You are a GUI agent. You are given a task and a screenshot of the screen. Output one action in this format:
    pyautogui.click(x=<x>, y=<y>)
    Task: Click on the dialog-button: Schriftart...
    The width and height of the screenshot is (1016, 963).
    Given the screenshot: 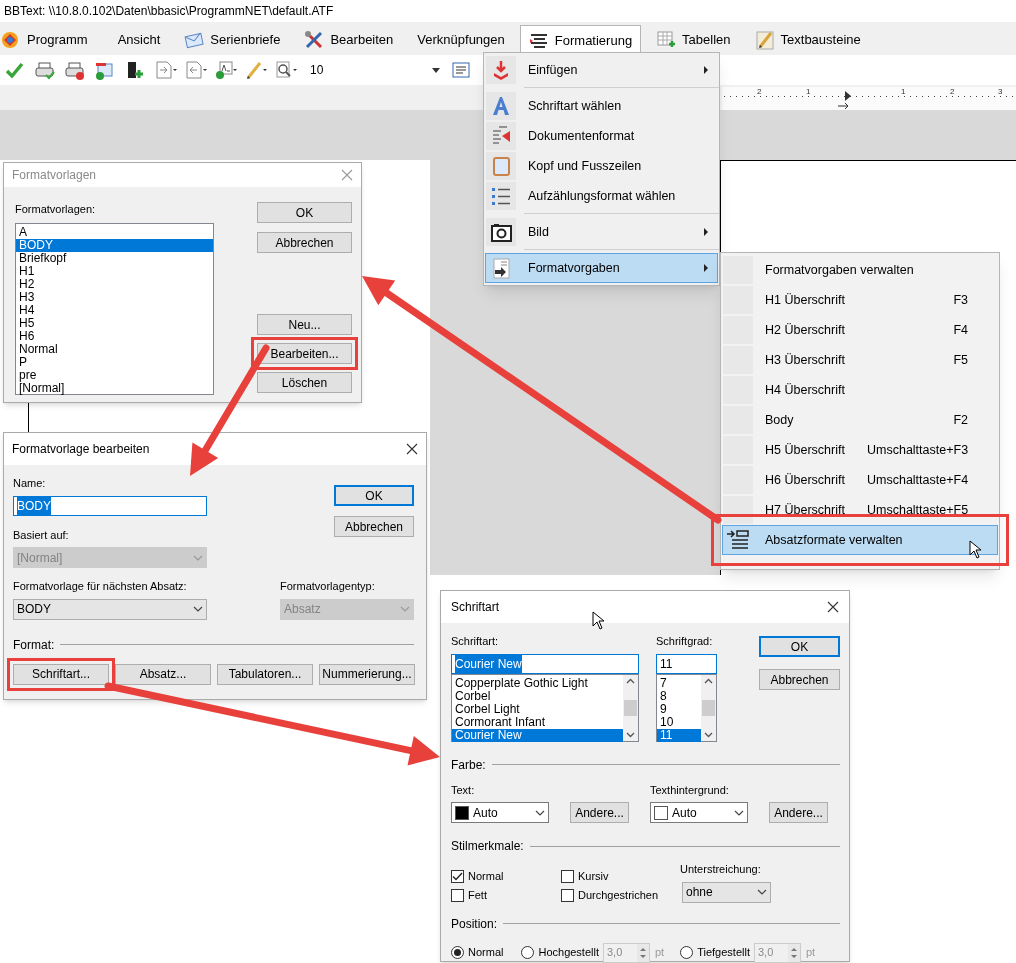 What is the action you would take?
    pyautogui.click(x=61, y=674)
    